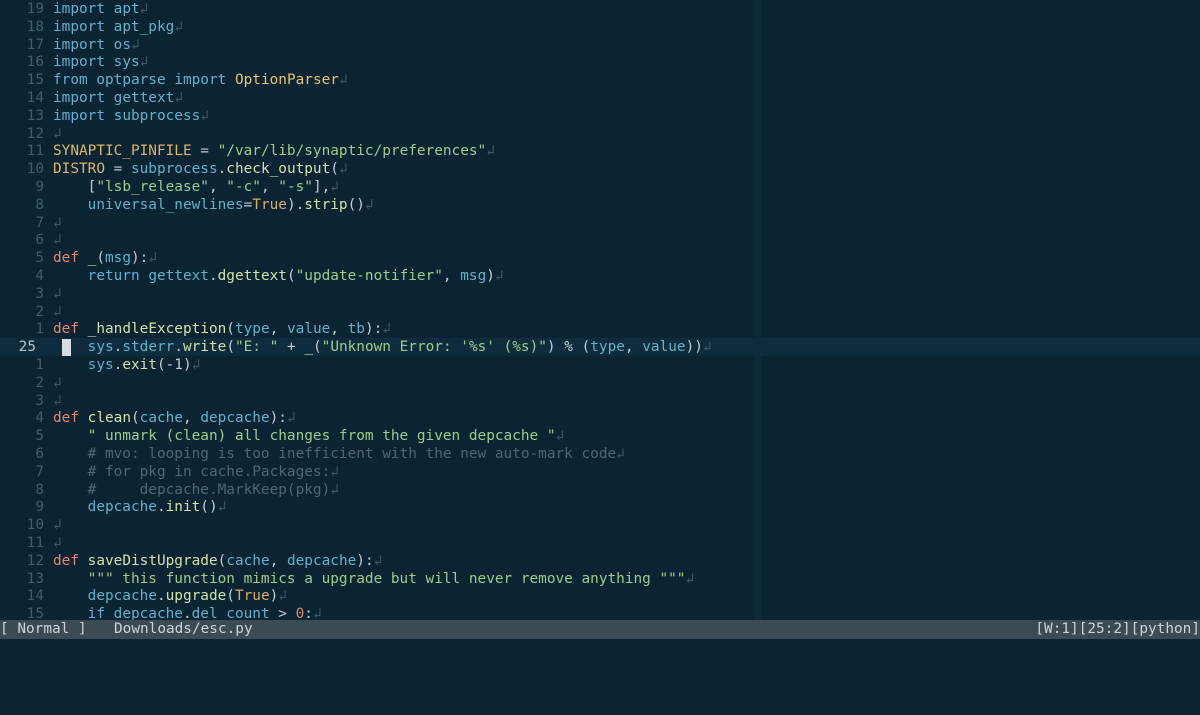  Describe the element at coordinates (104, 116) in the screenshot. I see `code-line: 13 import subprocess↲` at that location.